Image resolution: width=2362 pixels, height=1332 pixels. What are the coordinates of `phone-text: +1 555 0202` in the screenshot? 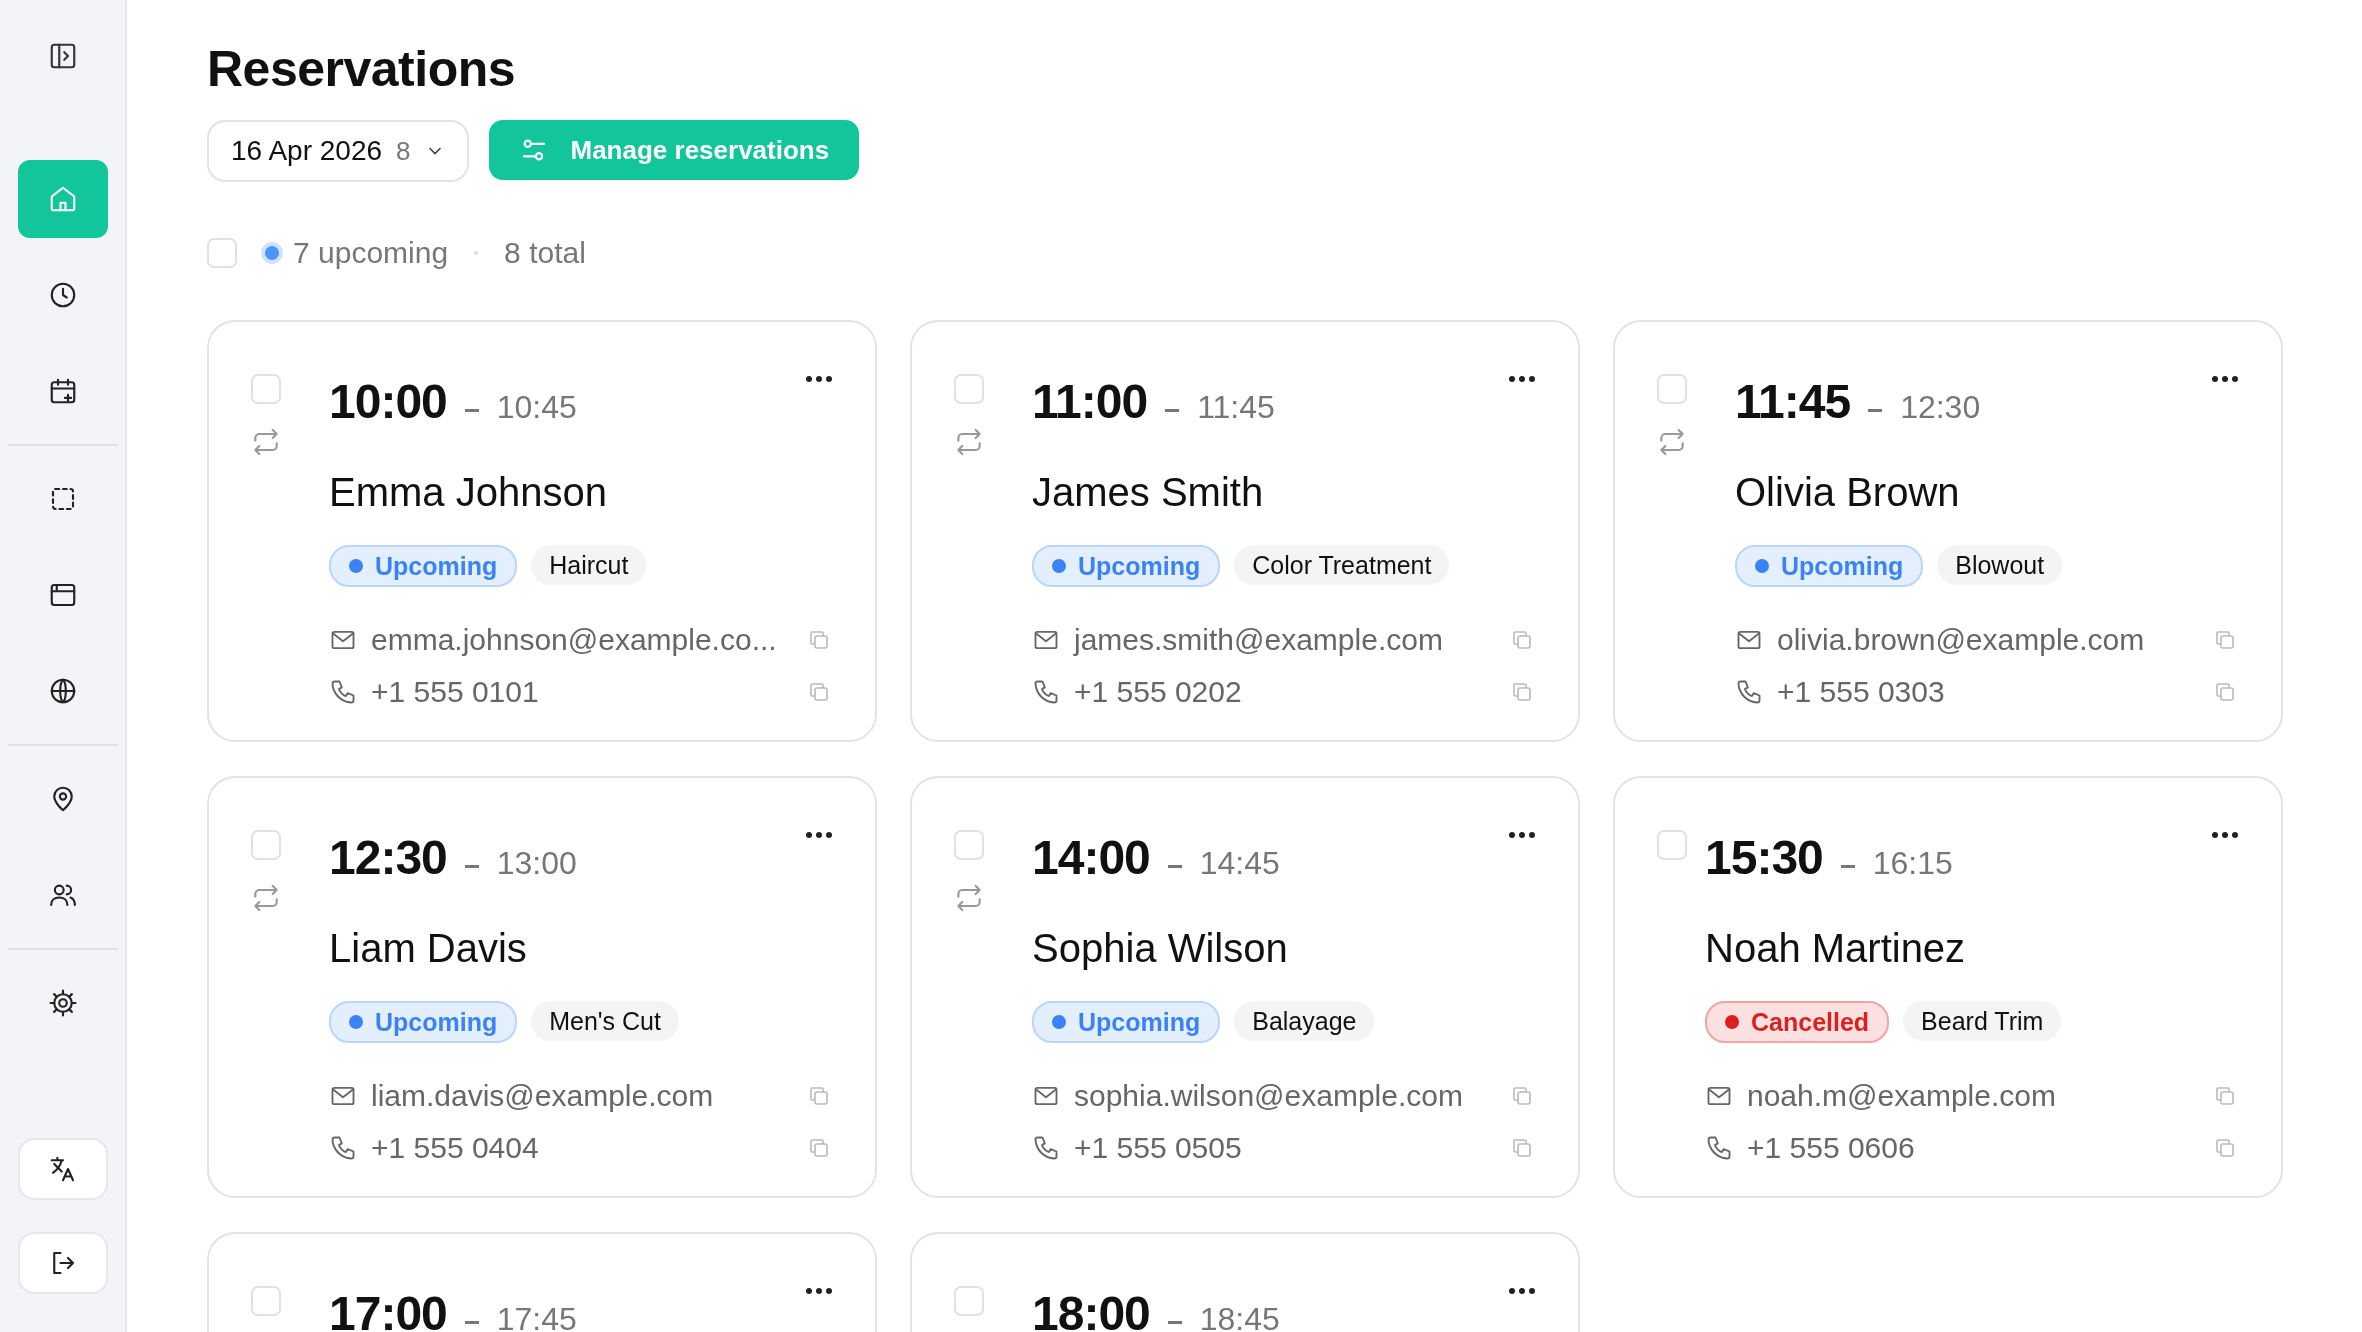 It's located at (1158, 692).